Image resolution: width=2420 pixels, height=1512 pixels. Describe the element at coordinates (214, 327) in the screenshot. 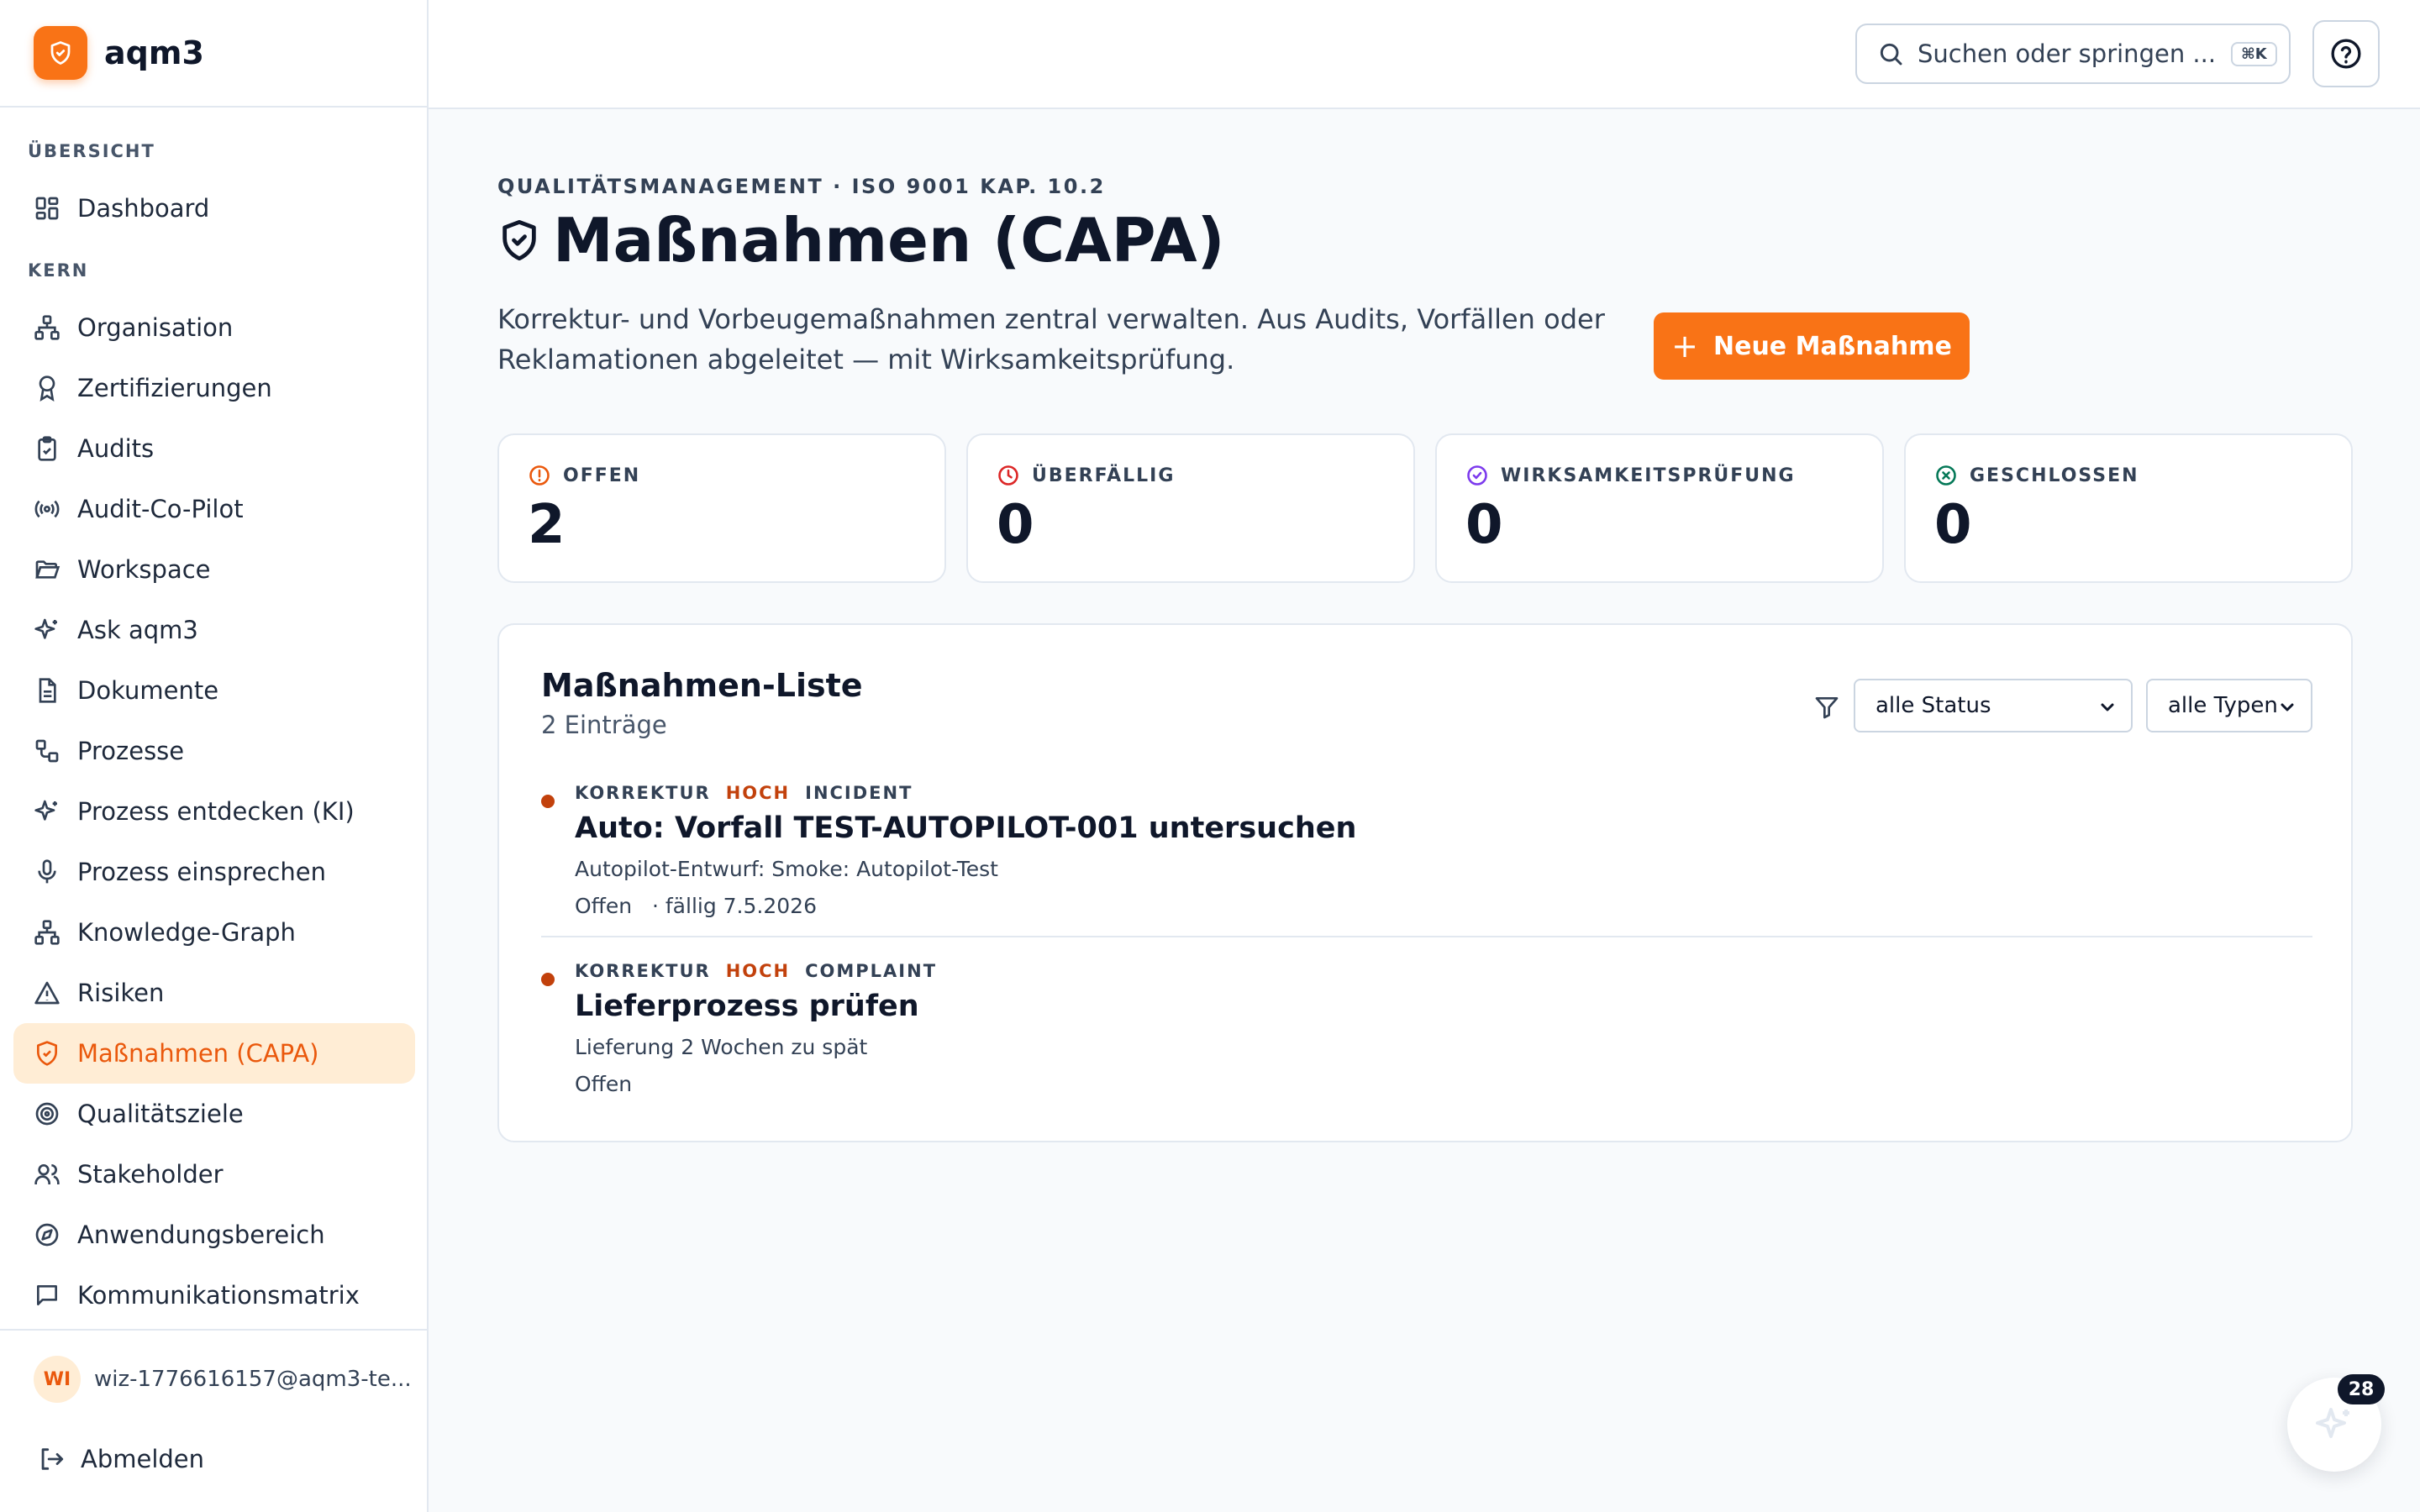

I see `sidebar-item-organisation: Organisation` at that location.